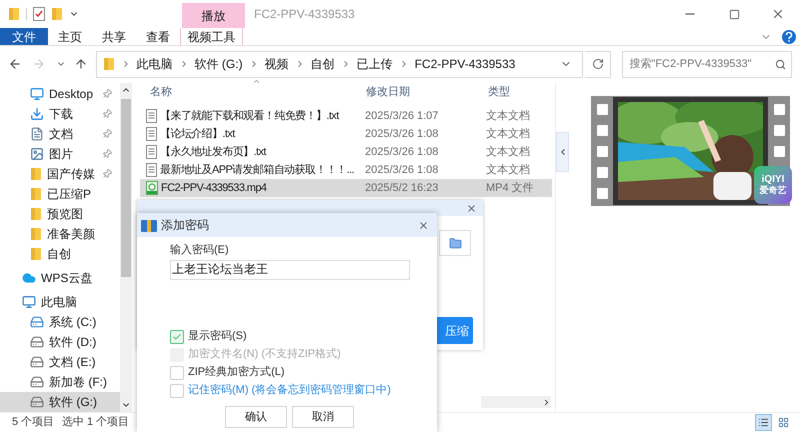 The width and height of the screenshot is (800, 432). What do you see at coordinates (780, 64) in the screenshot?
I see `search-icon` at bounding box center [780, 64].